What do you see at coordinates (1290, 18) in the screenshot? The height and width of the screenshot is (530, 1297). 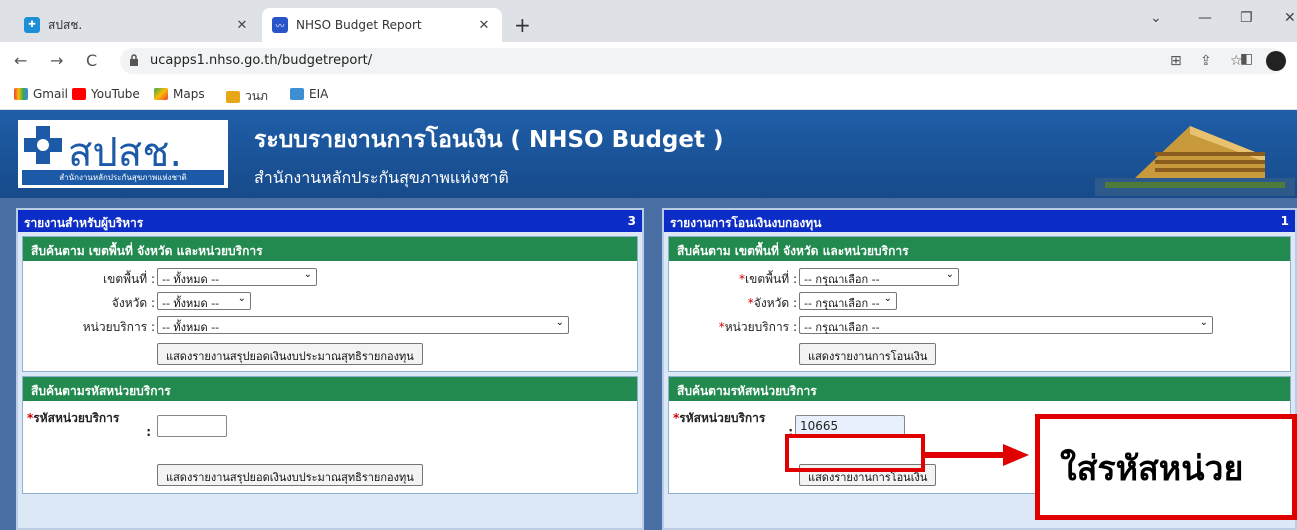 I see `window-close-icon: ✕` at bounding box center [1290, 18].